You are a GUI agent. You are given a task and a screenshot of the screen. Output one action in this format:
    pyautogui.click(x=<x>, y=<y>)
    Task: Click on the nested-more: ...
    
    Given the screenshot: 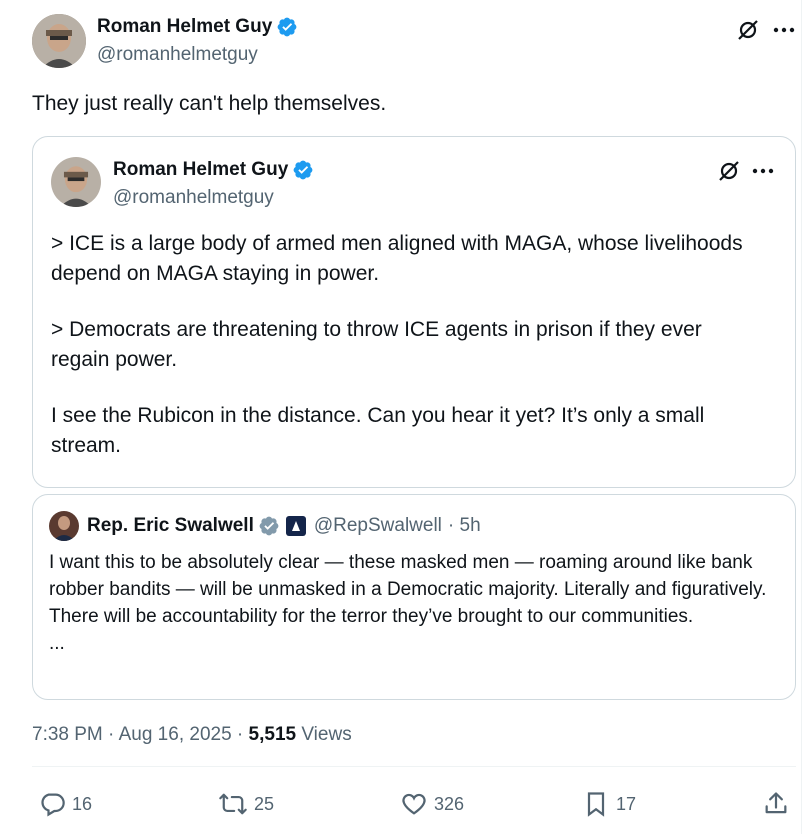 What is the action you would take?
    pyautogui.click(x=57, y=643)
    